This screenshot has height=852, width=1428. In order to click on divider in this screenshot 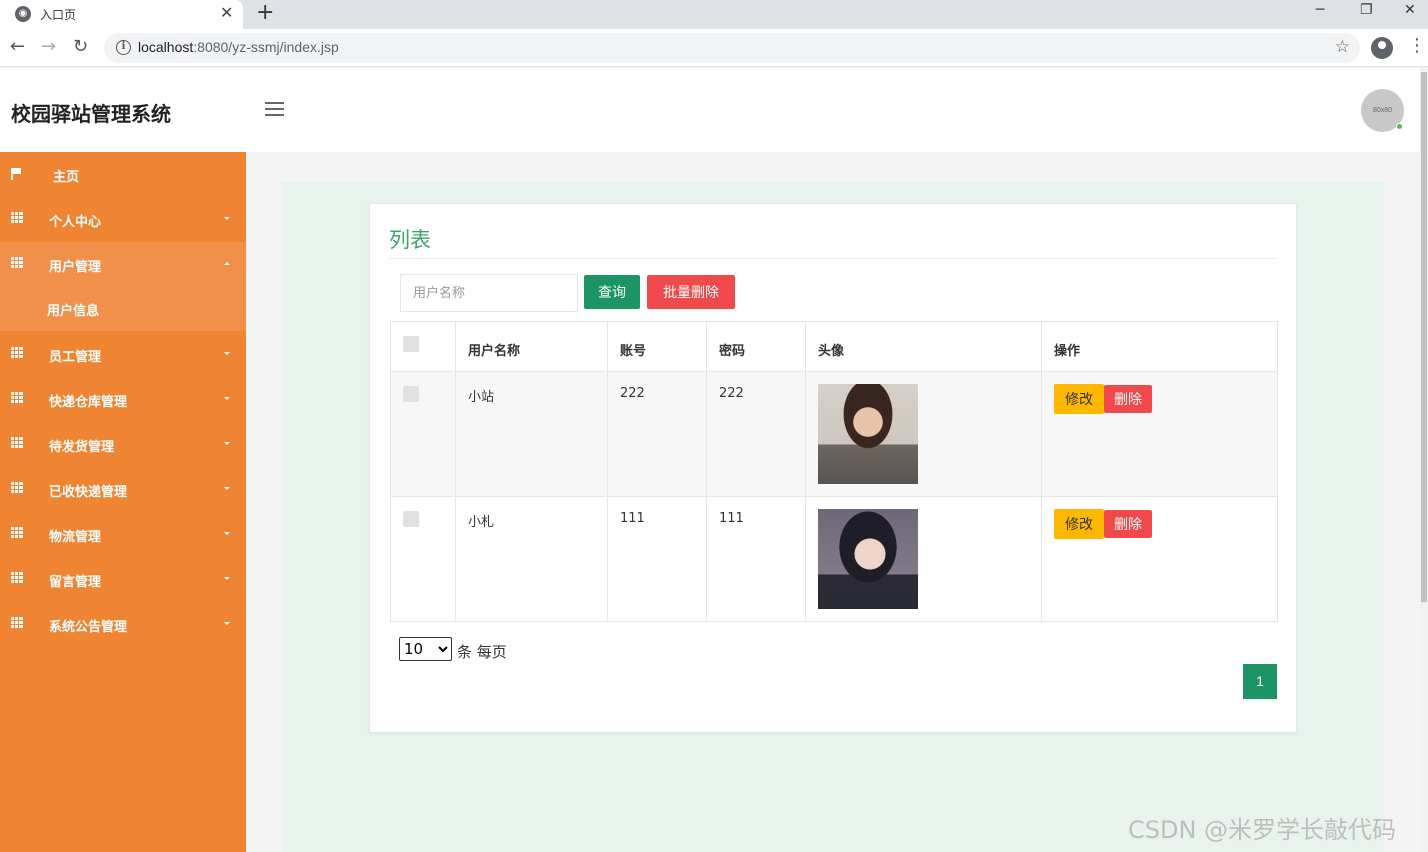, I will do `click(833, 258)`.